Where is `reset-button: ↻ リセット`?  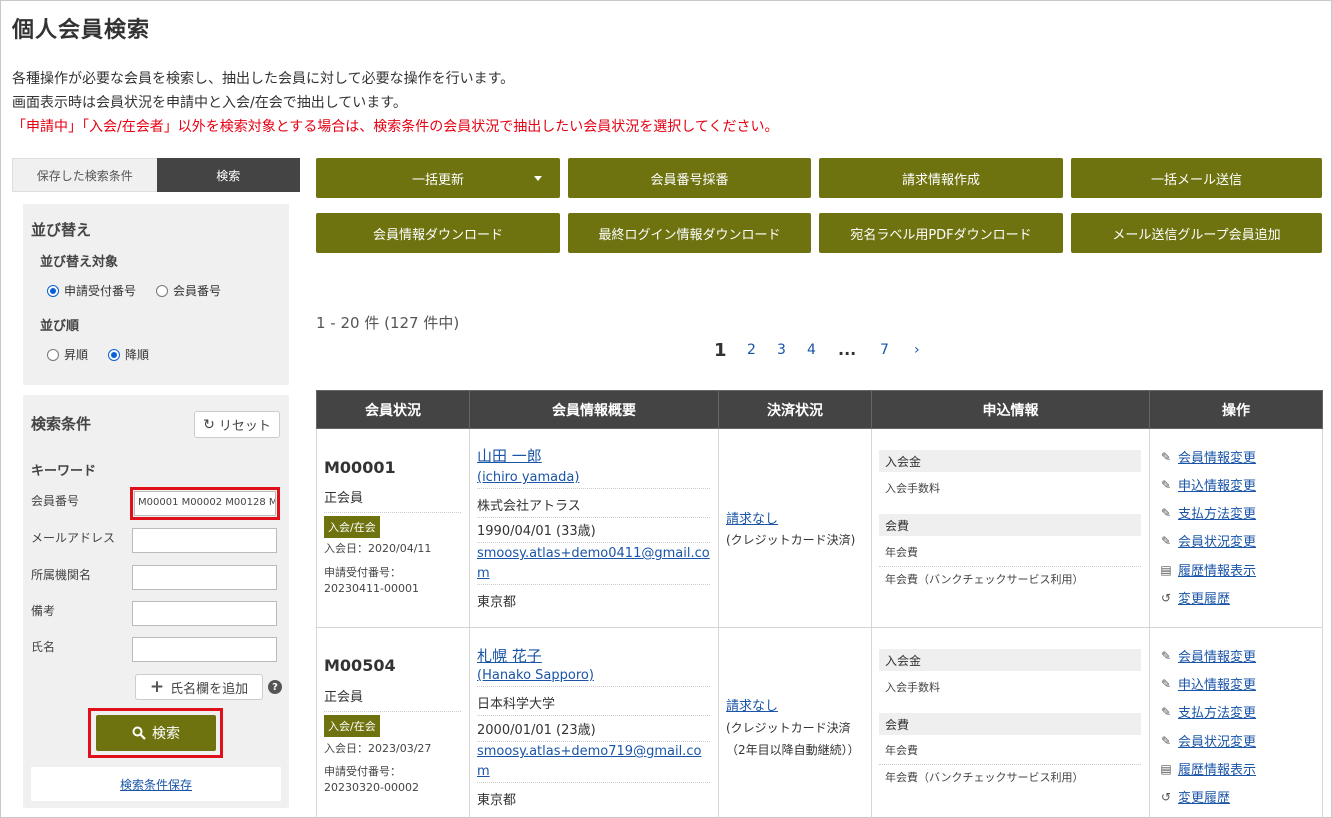
reset-button: ↻ リセット is located at coordinates (237, 424).